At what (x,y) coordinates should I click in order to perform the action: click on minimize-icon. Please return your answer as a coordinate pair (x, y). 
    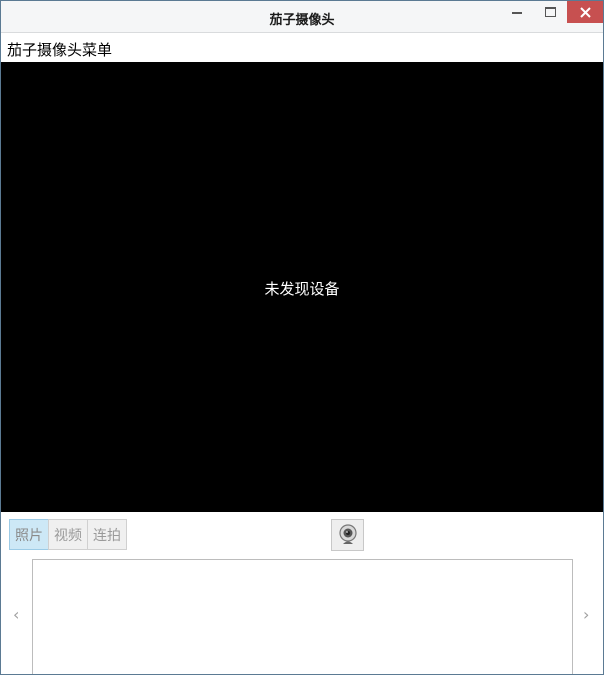
    Looking at the image, I should click on (517, 13).